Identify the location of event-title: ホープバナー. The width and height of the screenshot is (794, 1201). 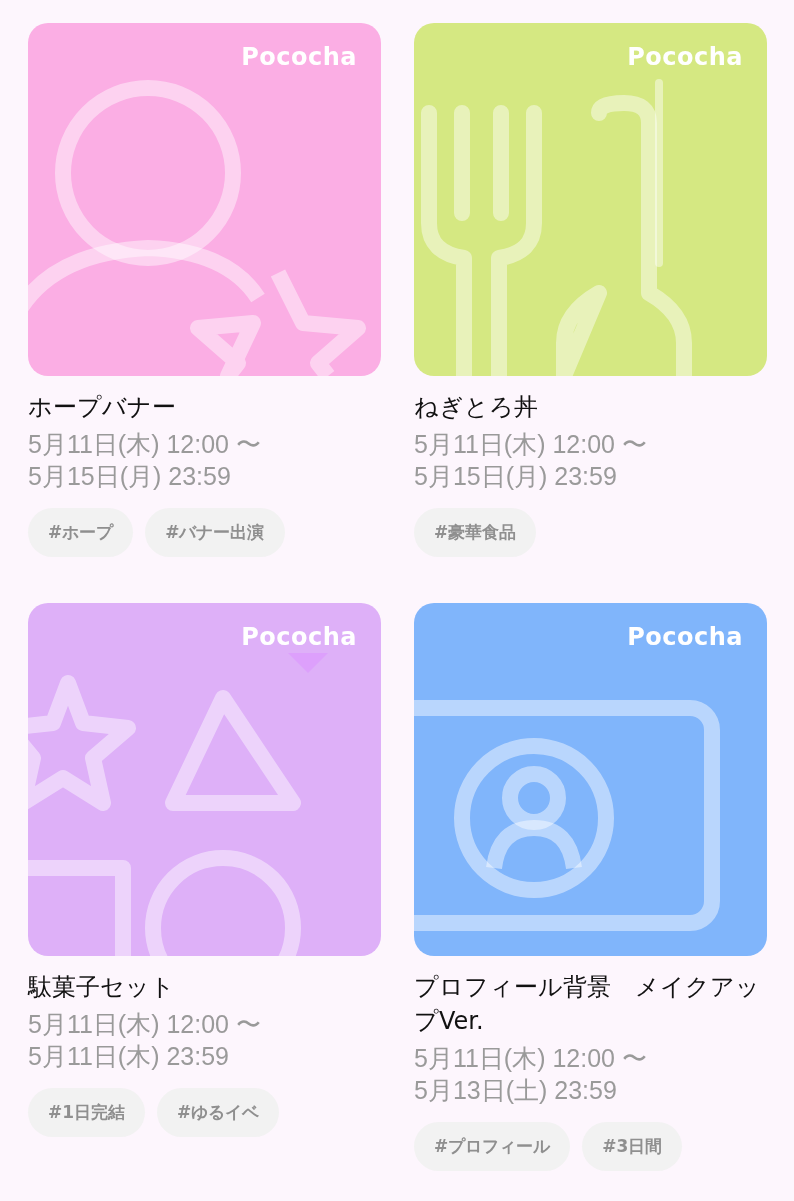
(102, 407).